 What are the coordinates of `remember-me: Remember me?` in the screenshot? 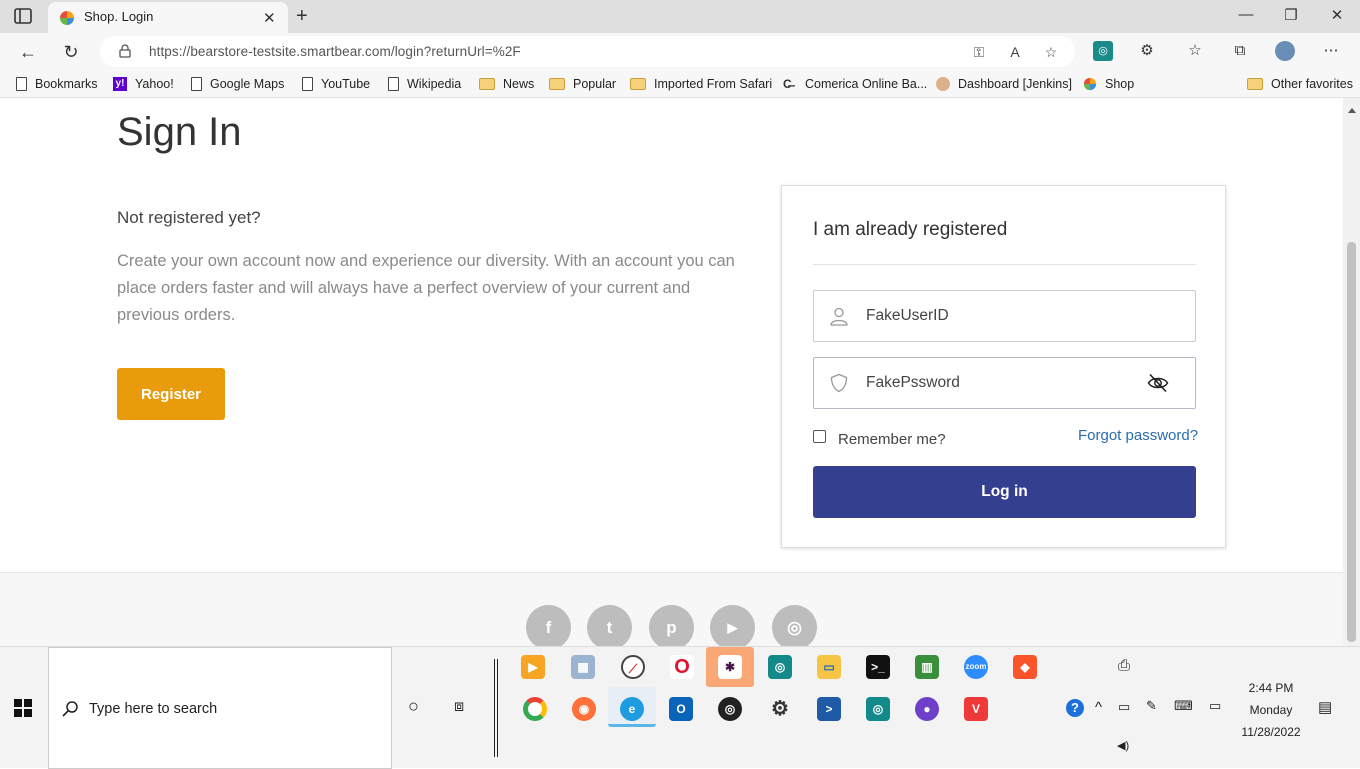 It's located at (879, 438).